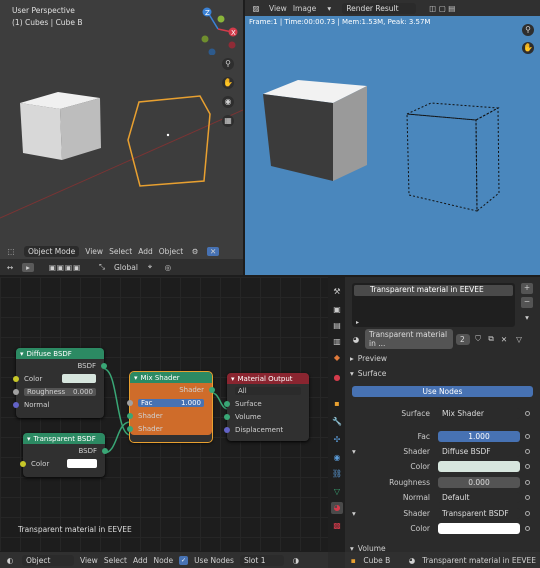  What do you see at coordinates (184, 560) in the screenshot?
I see `use-nodes-checkbox: ✓` at bounding box center [184, 560].